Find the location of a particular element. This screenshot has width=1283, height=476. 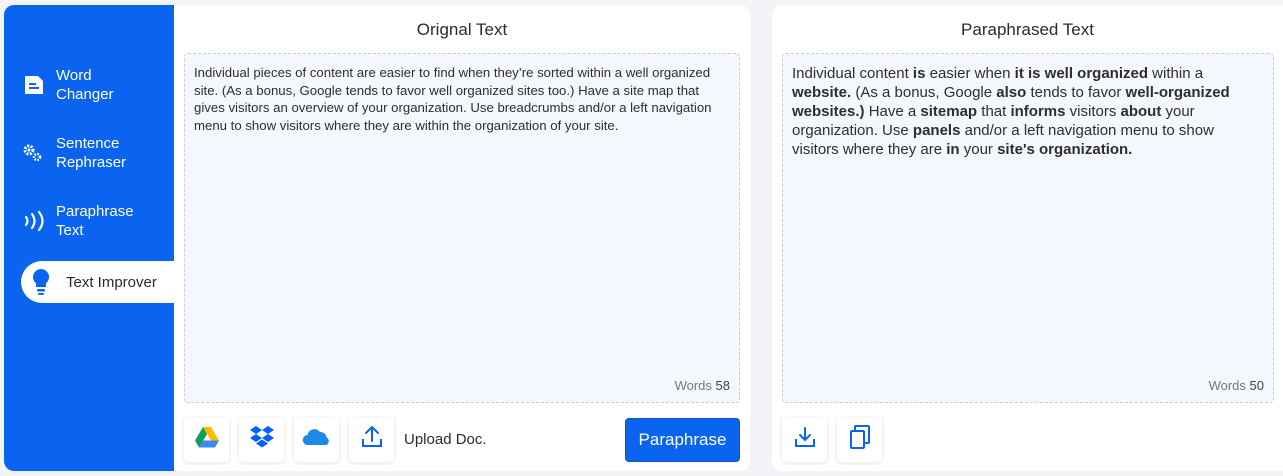

sidebar-item-text-improver: Text Improver is located at coordinates (97, 282).